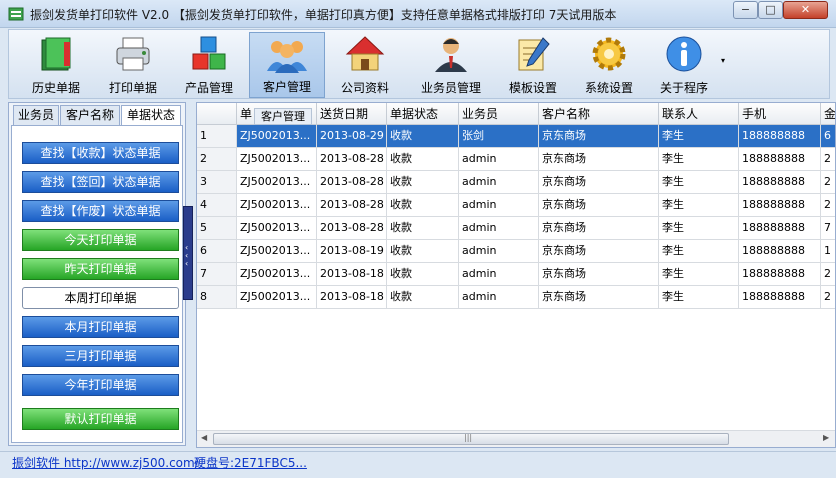  What do you see at coordinates (352, 114) in the screenshot?
I see `column-header: 送货日期` at bounding box center [352, 114].